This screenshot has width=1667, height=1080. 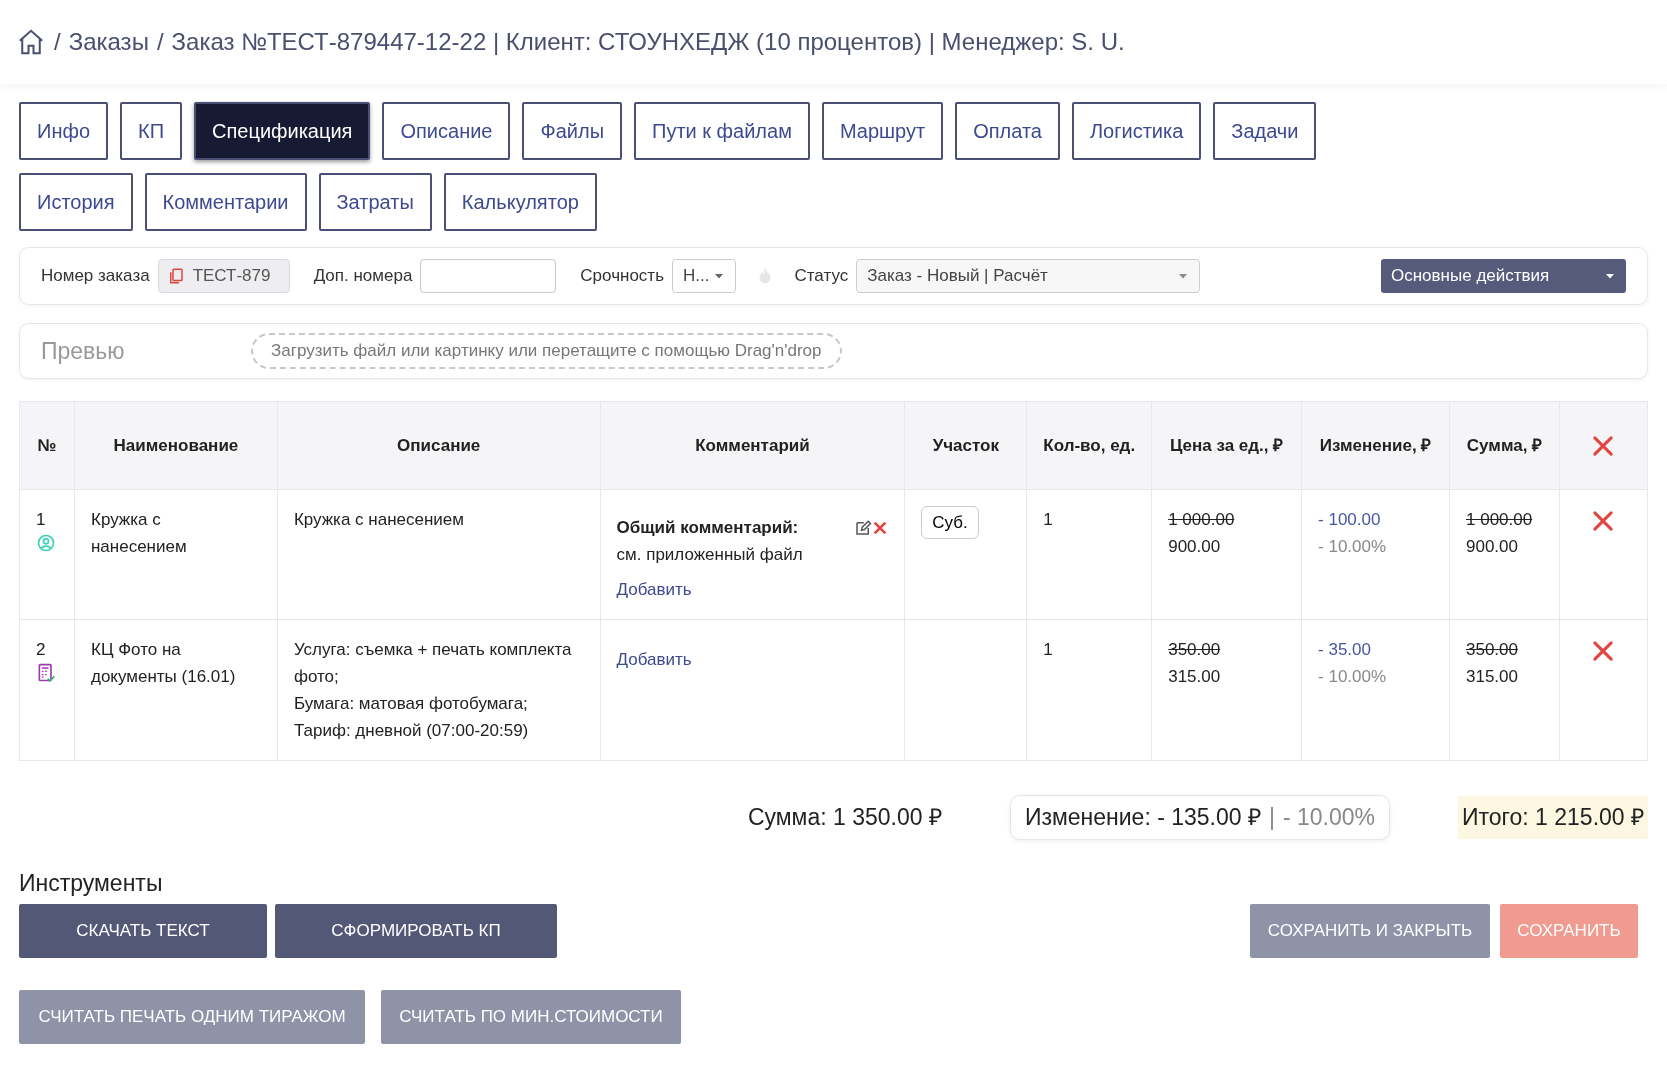 I want to click on person-icon, so click(x=46, y=543).